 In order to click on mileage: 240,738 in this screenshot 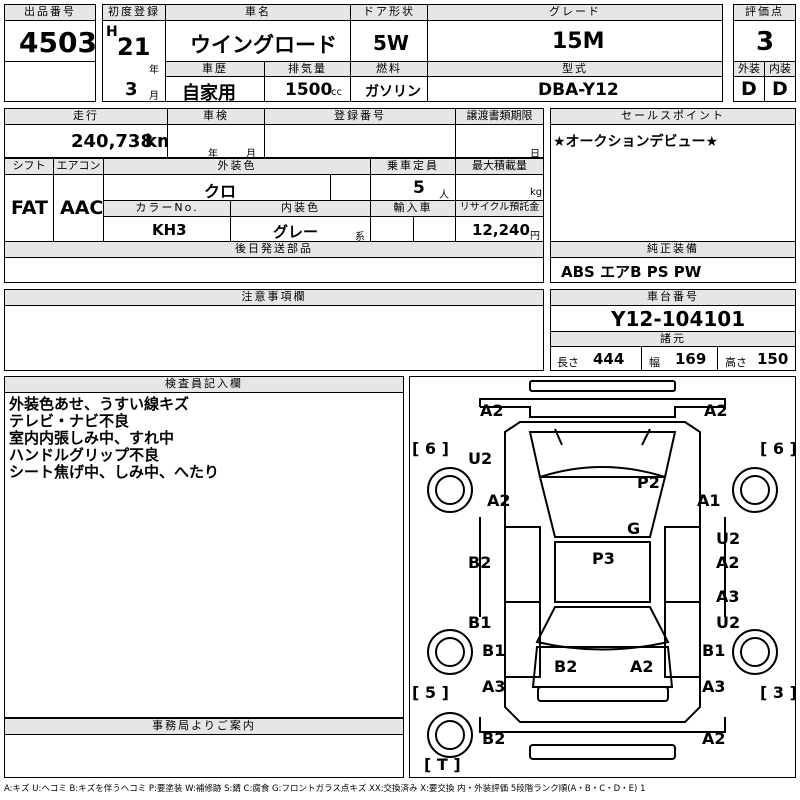, I will do `click(112, 141)`.